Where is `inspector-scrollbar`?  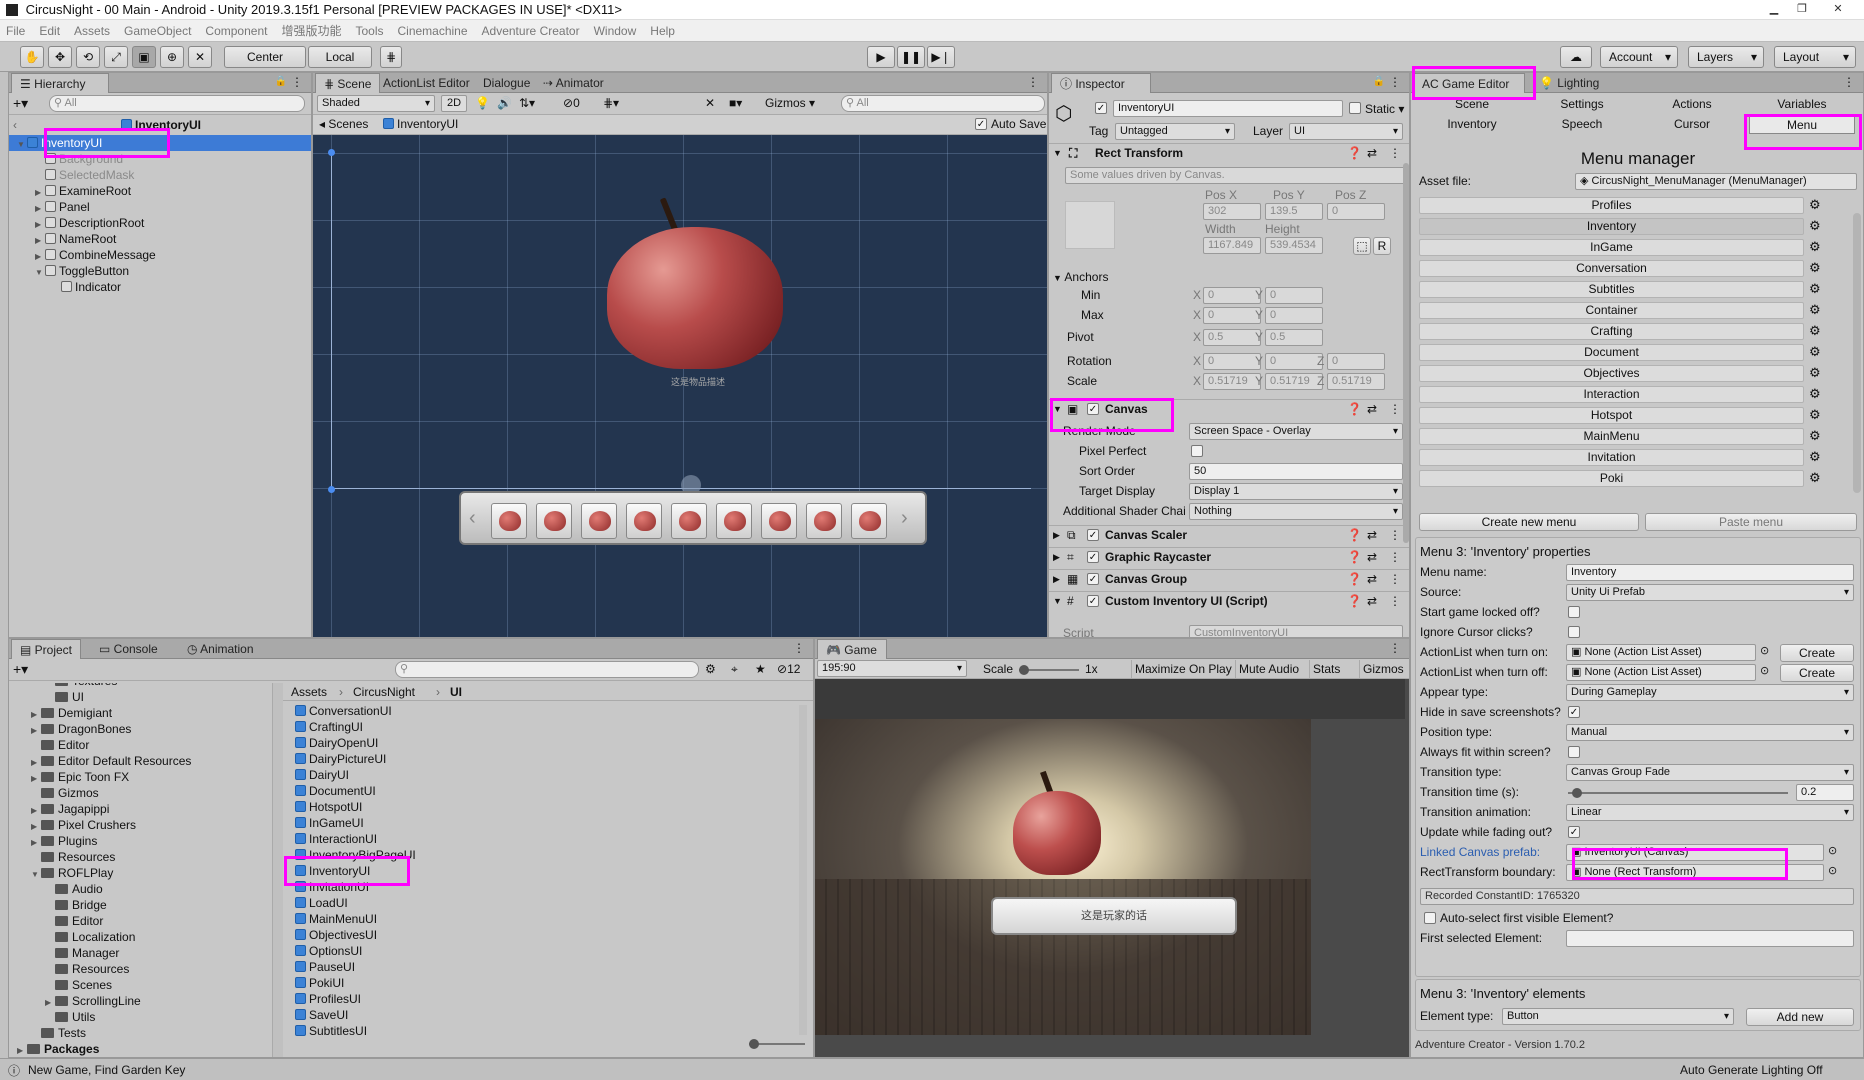
inspector-scrollbar is located at coordinates (1406, 353).